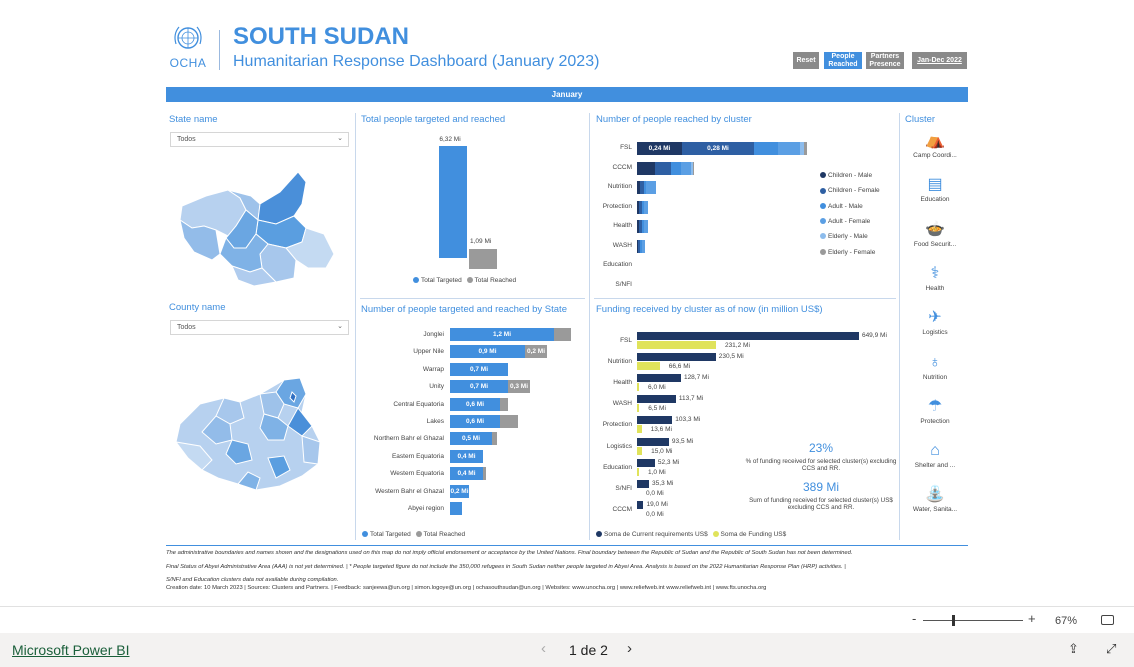 Image resolution: width=1134 pixels, height=667 pixels. What do you see at coordinates (466, 456) in the screenshot?
I see `state-targeted-value: 0,4 Mi` at bounding box center [466, 456].